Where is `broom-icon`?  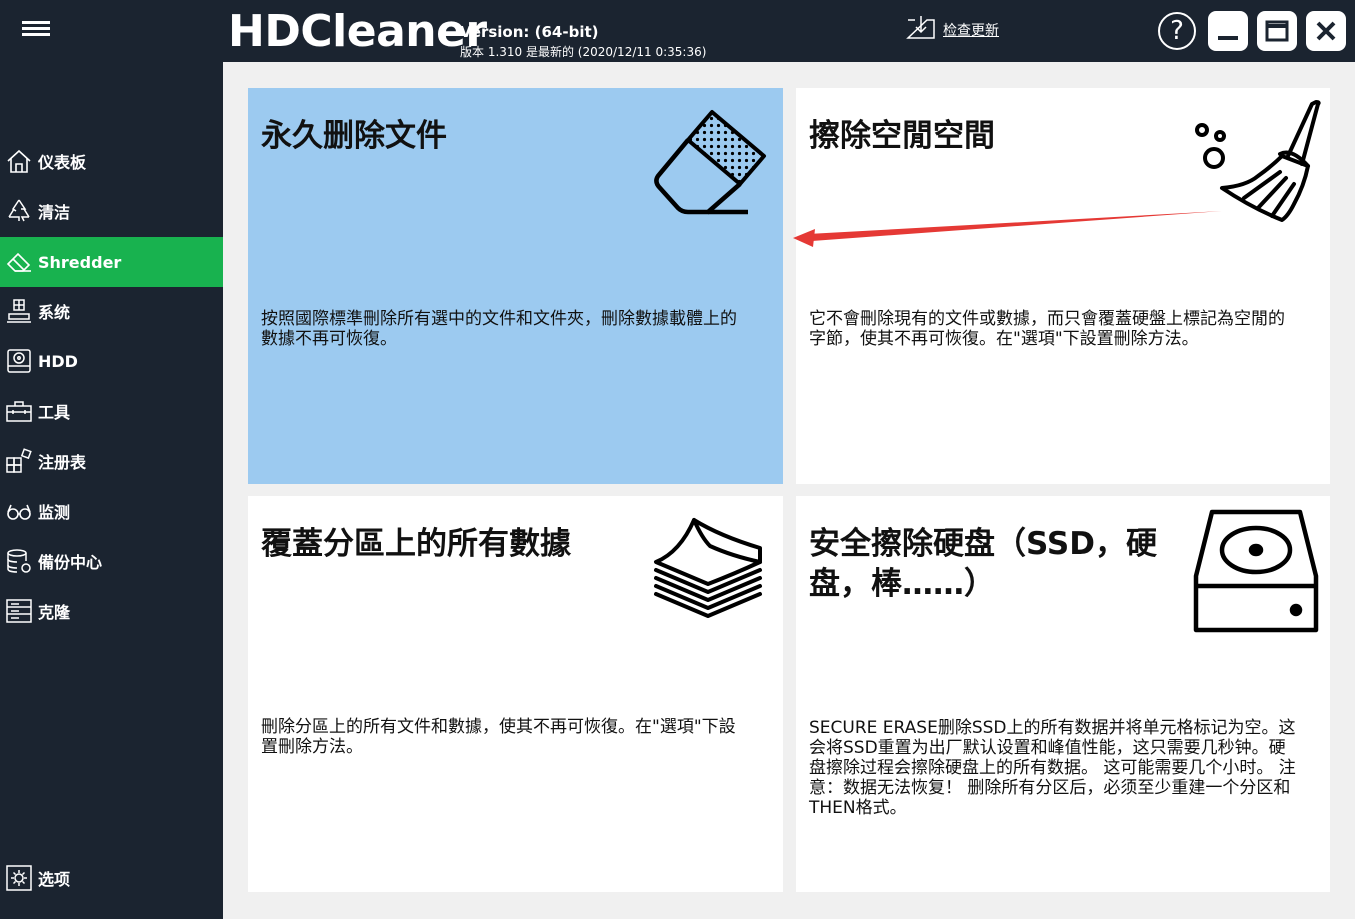
broom-icon is located at coordinates (1257, 165).